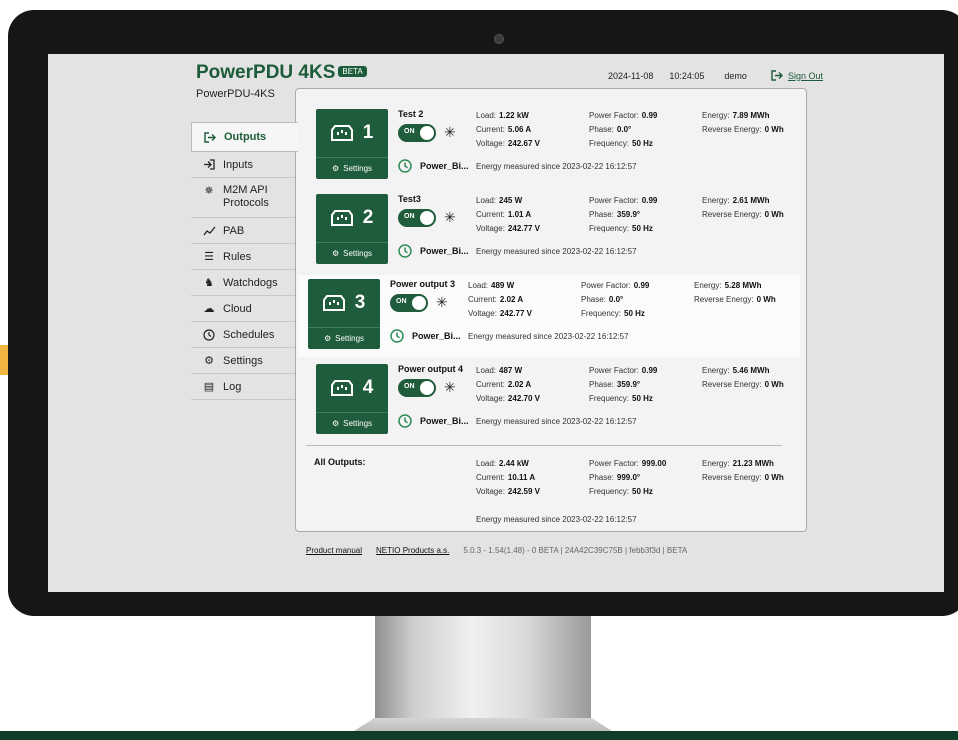 The image size is (958, 740). What do you see at coordinates (249, 334) in the screenshot?
I see `sidebar-item-label: Schedules` at bounding box center [249, 334].